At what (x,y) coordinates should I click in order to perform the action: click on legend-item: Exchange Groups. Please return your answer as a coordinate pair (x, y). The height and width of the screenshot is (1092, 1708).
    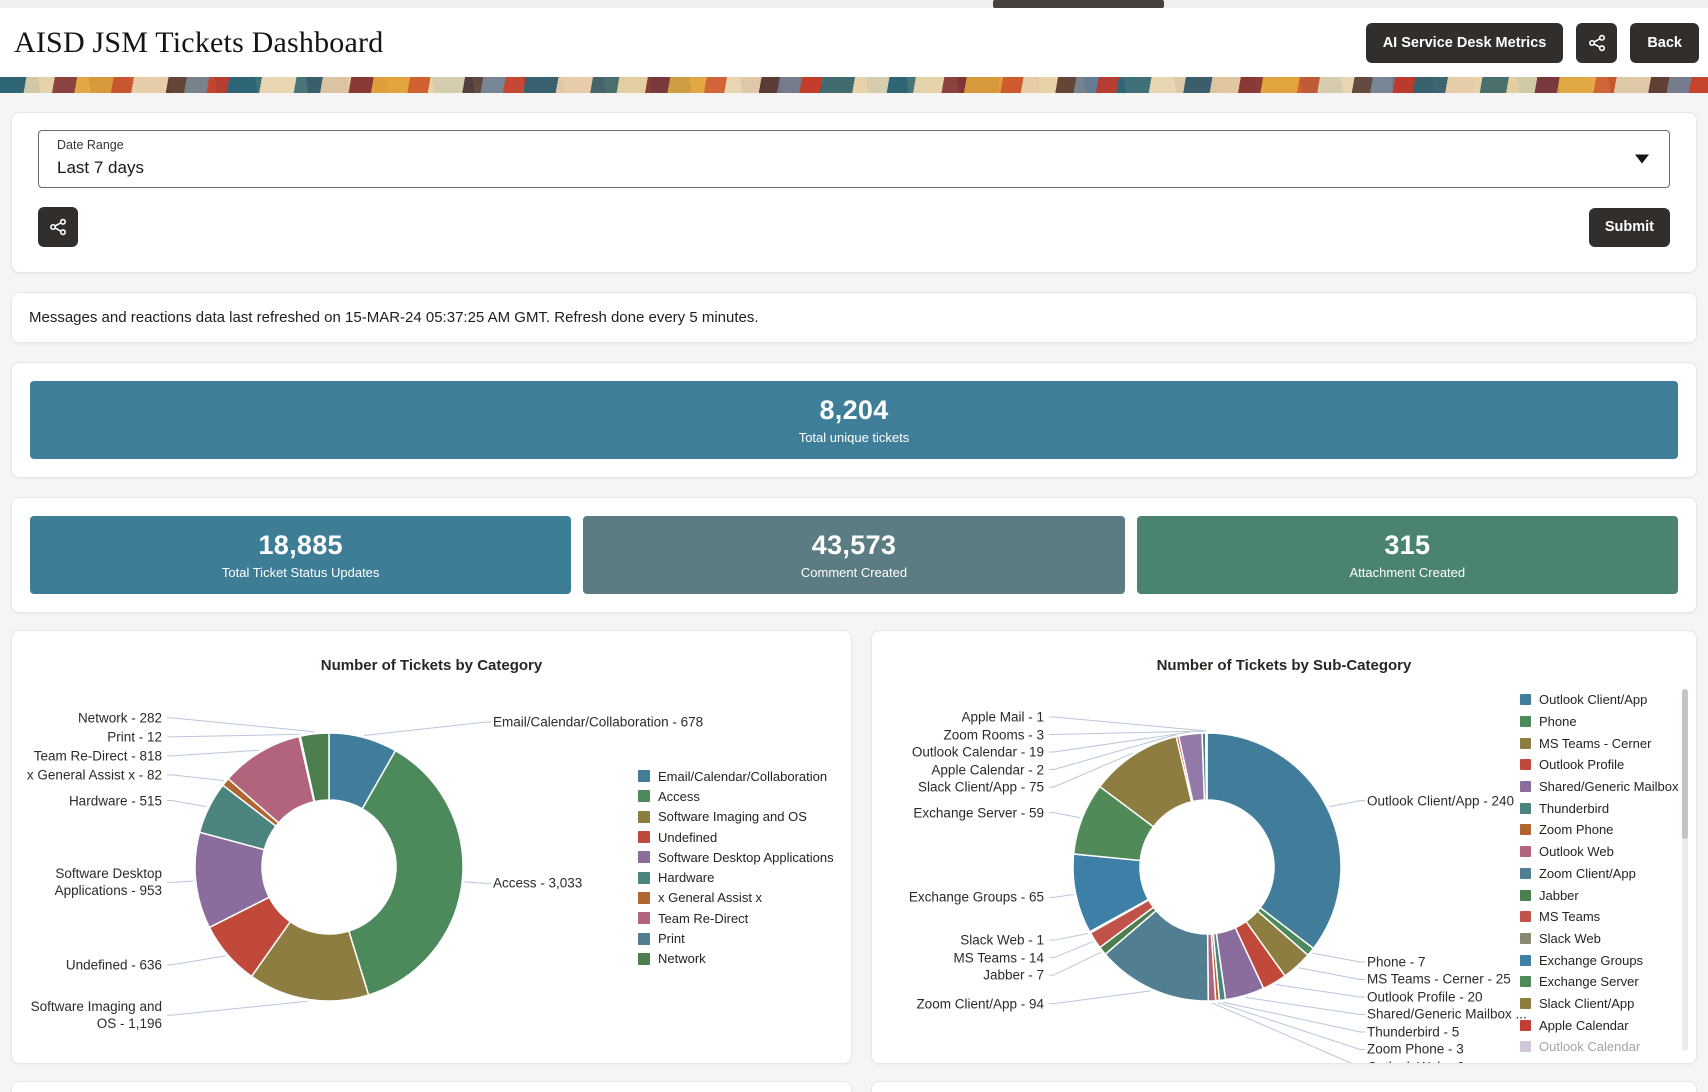
    Looking at the image, I should click on (1601, 960).